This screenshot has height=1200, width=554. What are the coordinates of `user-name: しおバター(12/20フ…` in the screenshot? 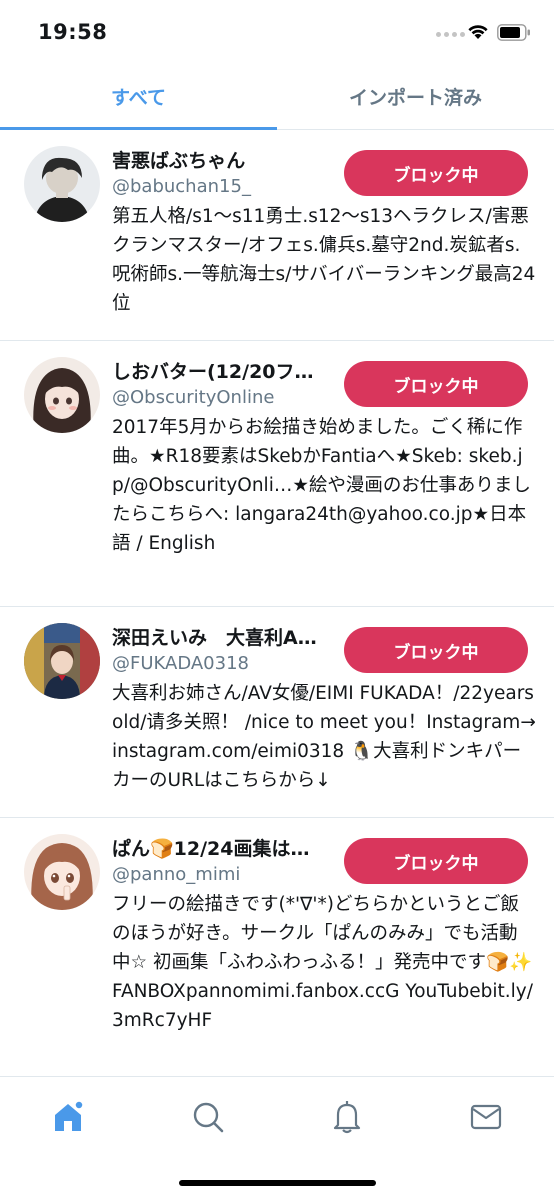 It's located at (213, 372).